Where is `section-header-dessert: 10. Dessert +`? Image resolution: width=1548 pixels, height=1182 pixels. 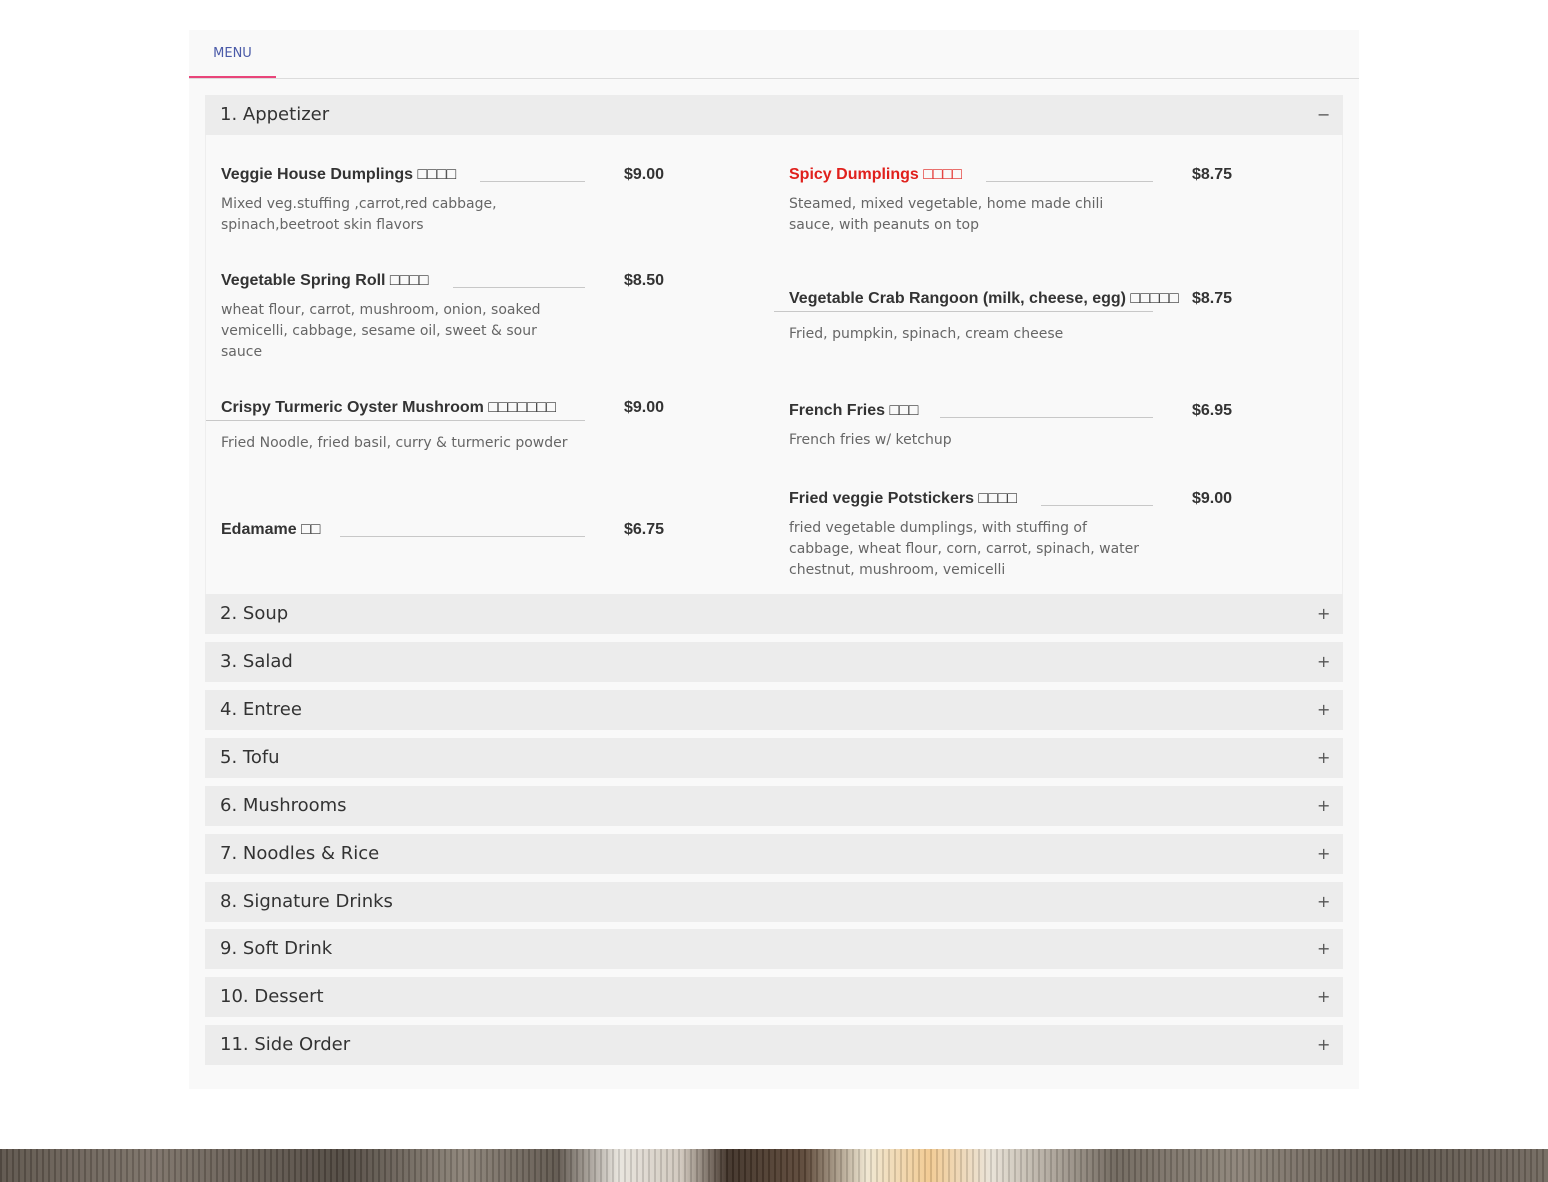 section-header-dessert: 10. Dessert + is located at coordinates (774, 997).